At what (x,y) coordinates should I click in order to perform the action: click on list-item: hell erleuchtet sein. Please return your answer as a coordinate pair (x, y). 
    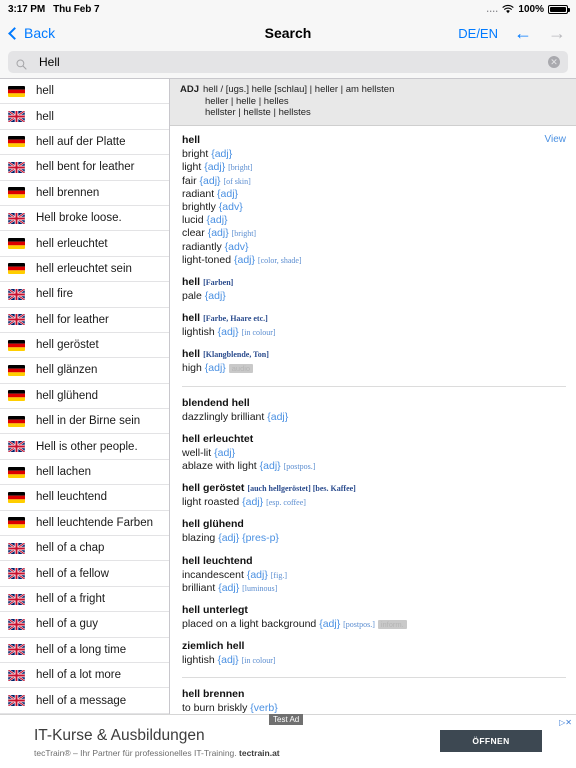
    Looking at the image, I should click on (84, 270).